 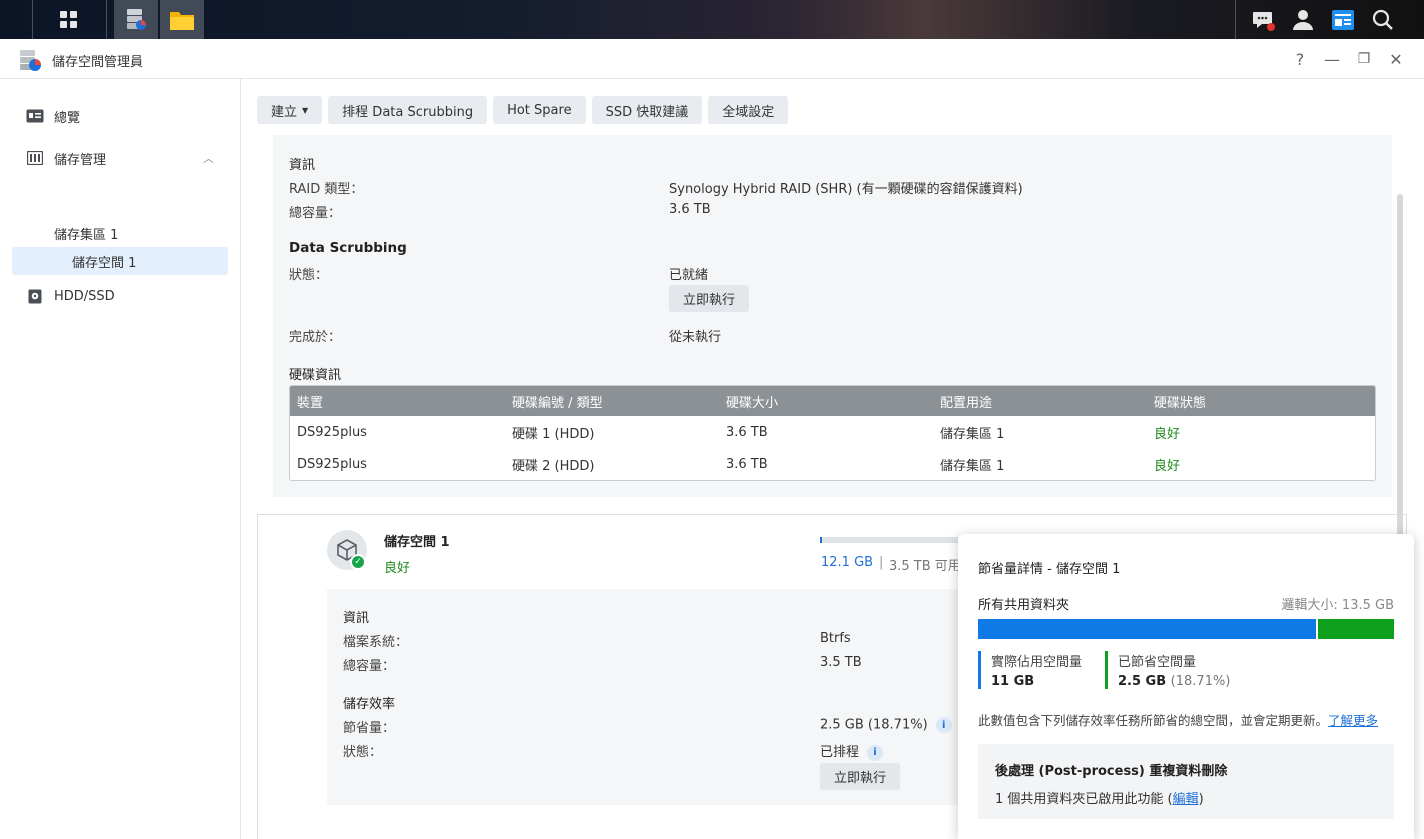 What do you see at coordinates (647, 110) in the screenshot?
I see `ssd-cache-advisor-button: SSD 快取建議` at bounding box center [647, 110].